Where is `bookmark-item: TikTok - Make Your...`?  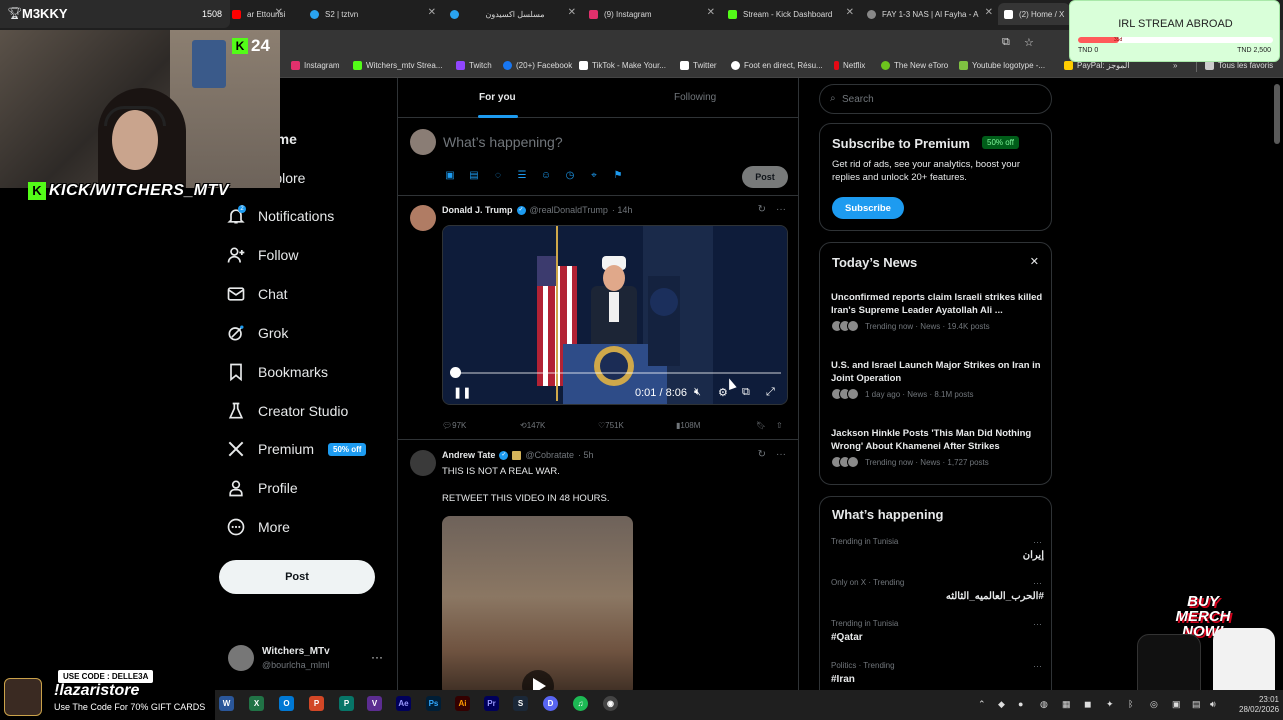 bookmark-item: TikTok - Make Your... is located at coordinates (622, 65).